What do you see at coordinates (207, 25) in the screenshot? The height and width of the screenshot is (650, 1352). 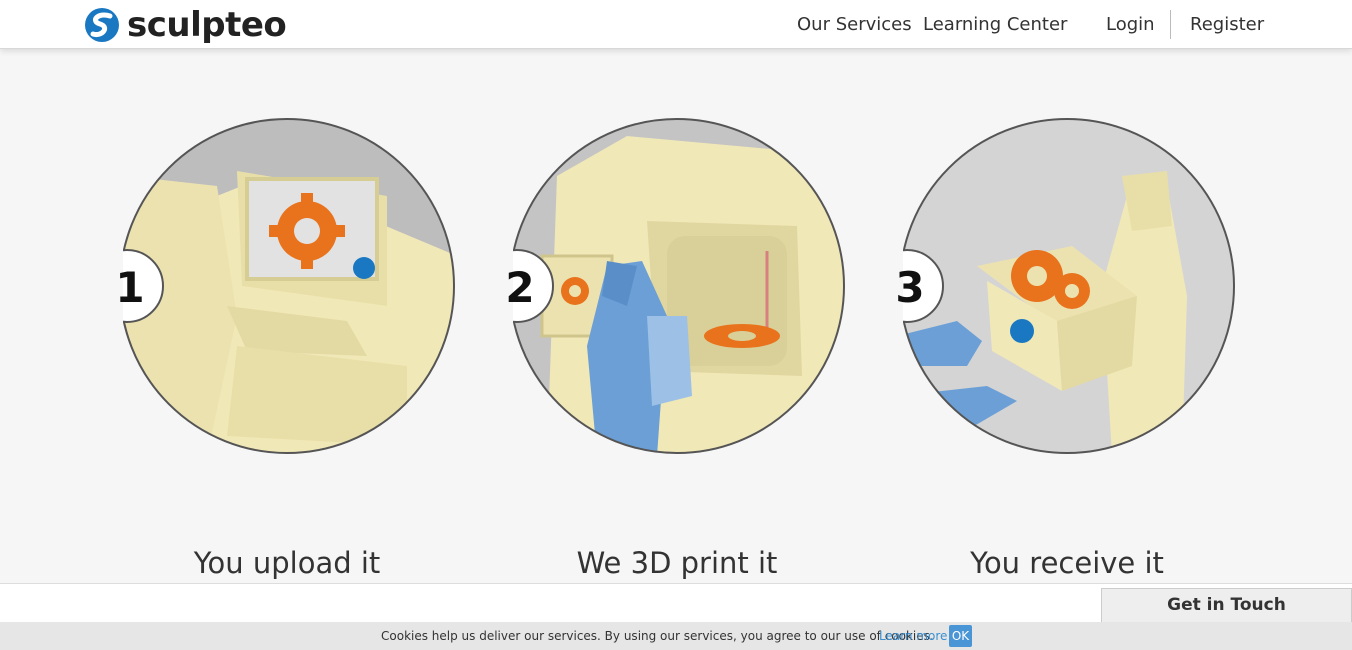 I see `logo-text: sculpteo` at bounding box center [207, 25].